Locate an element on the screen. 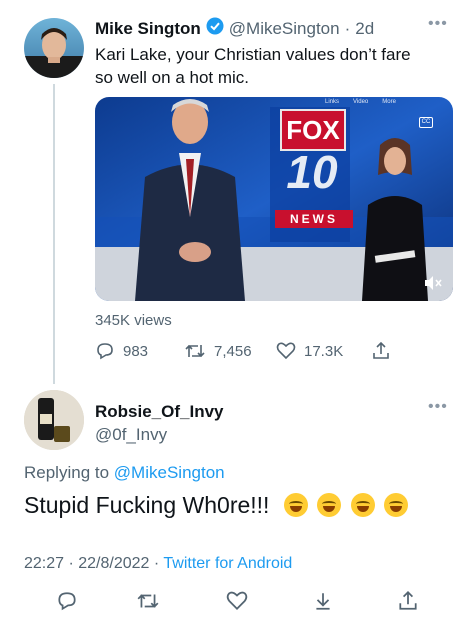 The height and width of the screenshot is (623, 474). reply-text-content: Stupid Fucking Wh0re!!! is located at coordinates (147, 505).